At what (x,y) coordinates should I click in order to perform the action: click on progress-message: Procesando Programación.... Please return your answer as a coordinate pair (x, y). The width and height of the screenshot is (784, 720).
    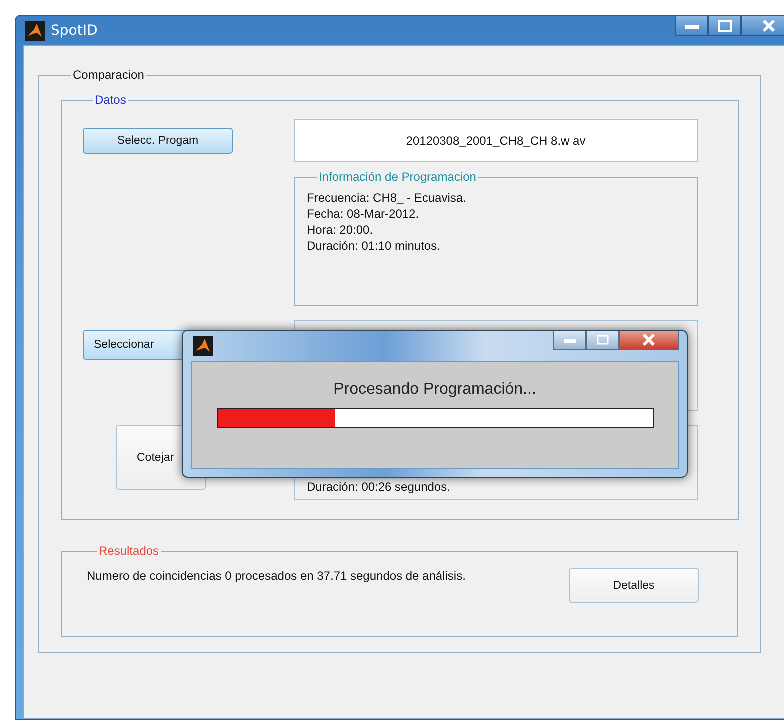
    Looking at the image, I should click on (435, 390).